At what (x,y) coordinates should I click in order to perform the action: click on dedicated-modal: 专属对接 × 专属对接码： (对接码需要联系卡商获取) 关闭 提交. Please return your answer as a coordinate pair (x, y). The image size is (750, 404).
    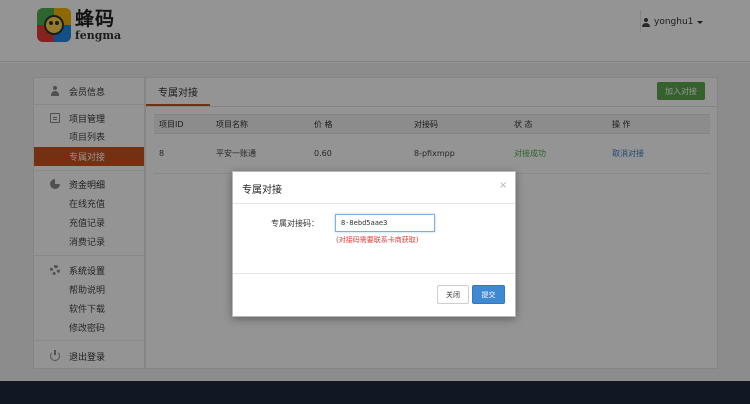
    Looking at the image, I should click on (374, 244).